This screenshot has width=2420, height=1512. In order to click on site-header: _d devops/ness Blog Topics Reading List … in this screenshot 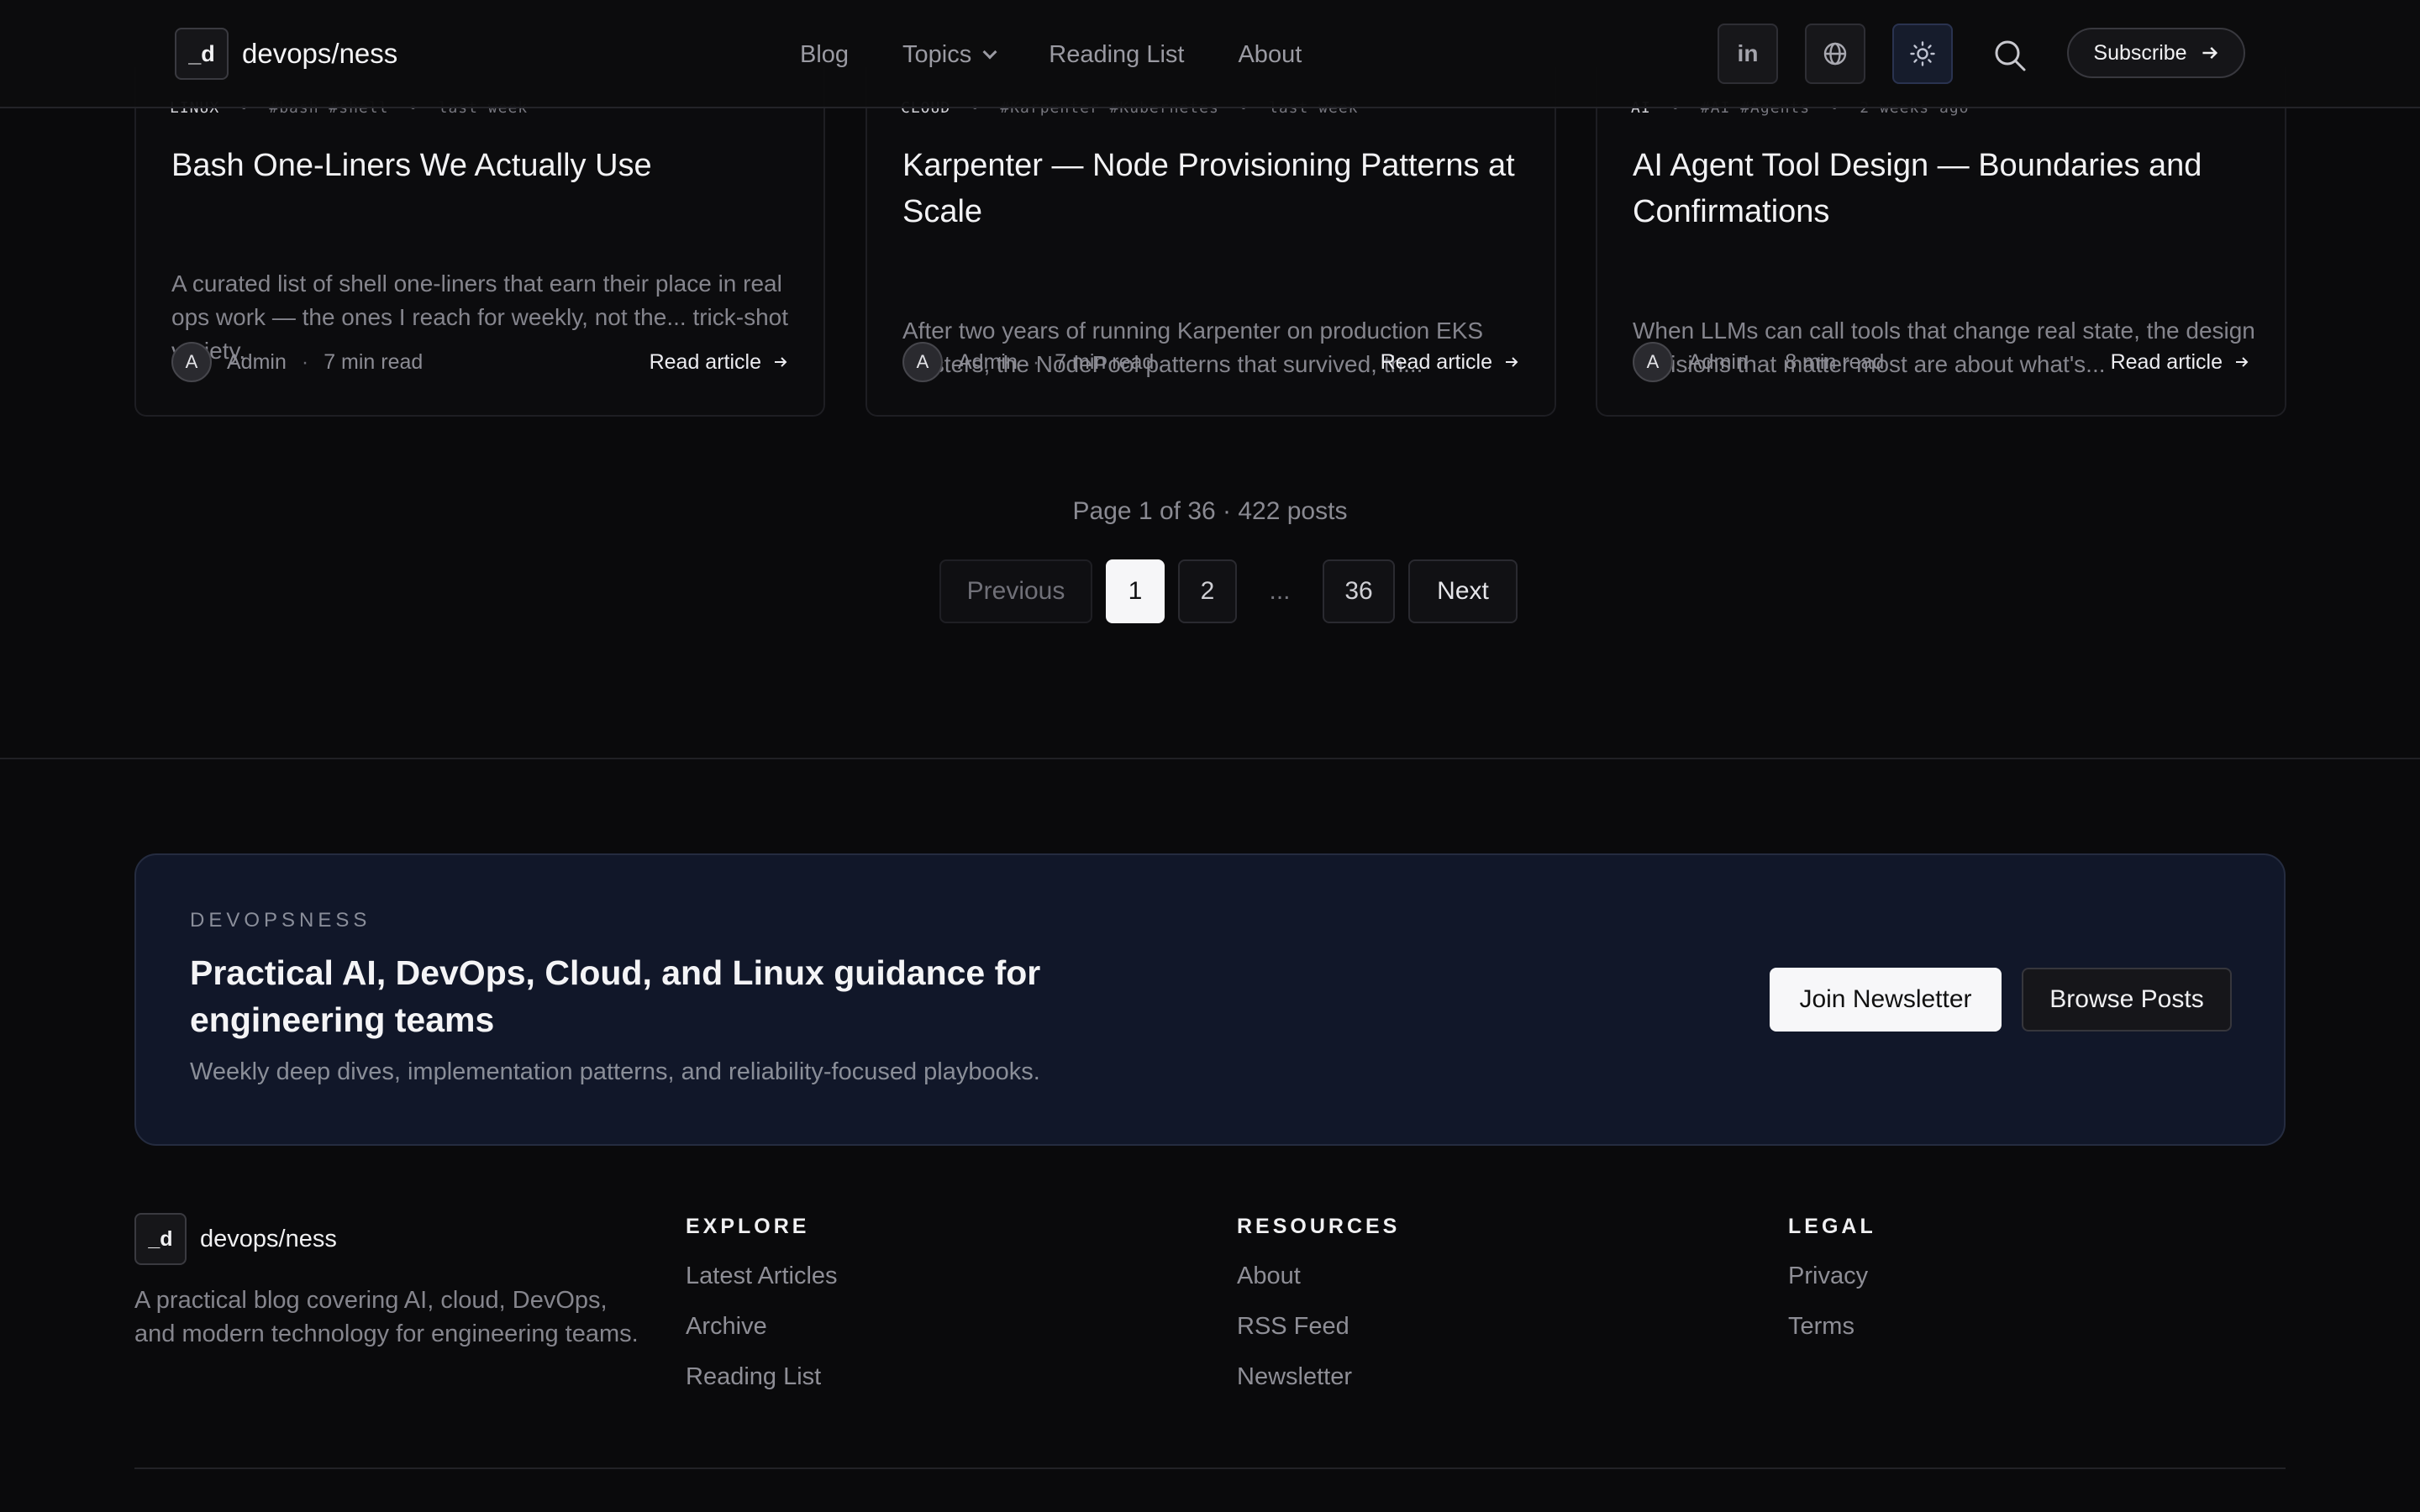, I will do `click(1210, 54)`.